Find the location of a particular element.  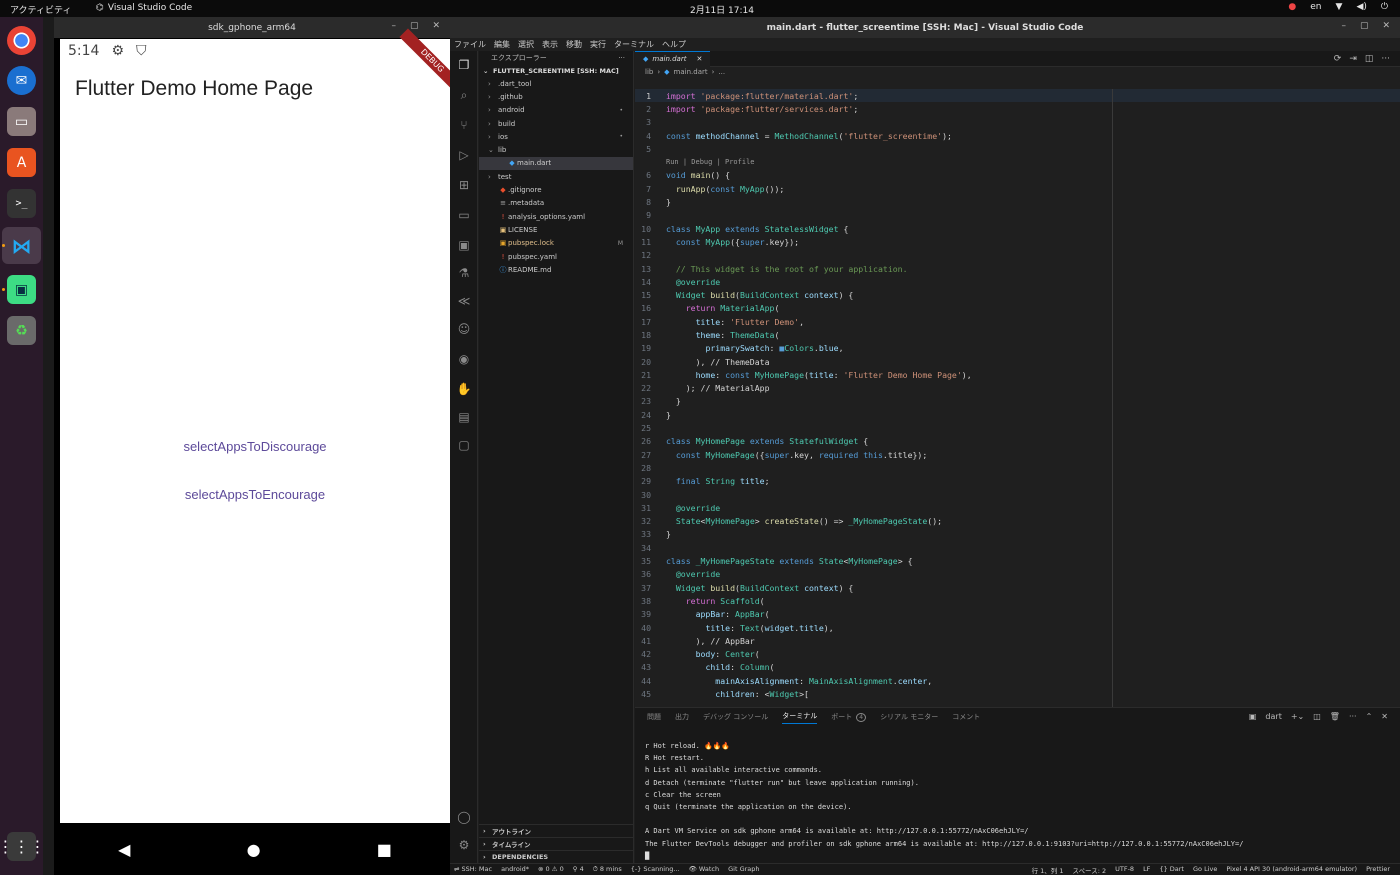

status-item: ⏱ 8 mins is located at coordinates (607, 869).